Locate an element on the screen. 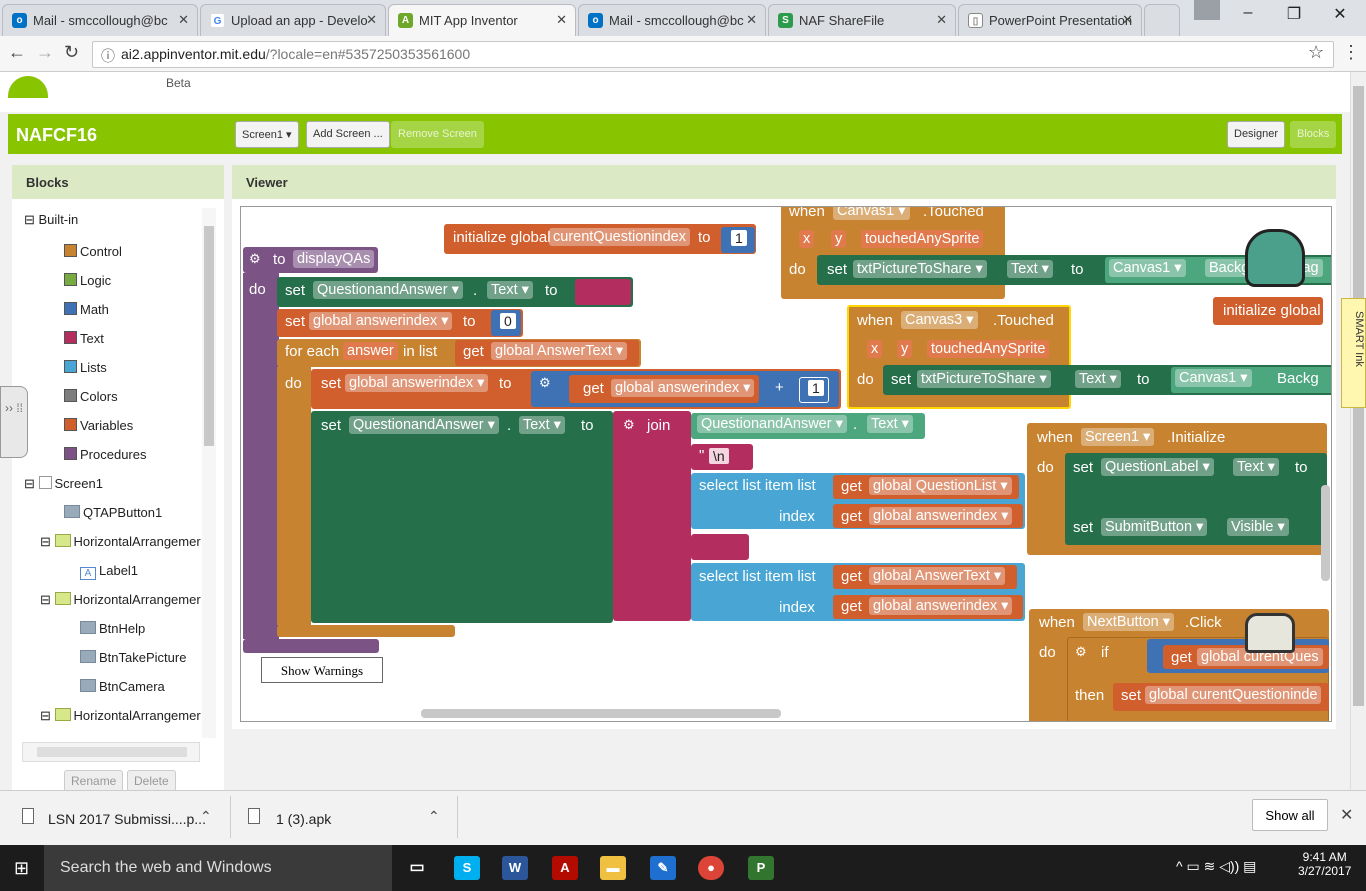 The image size is (1366, 891). taskbar-clock: 9:41 AM 3/27/2017 is located at coordinates (1324, 864).